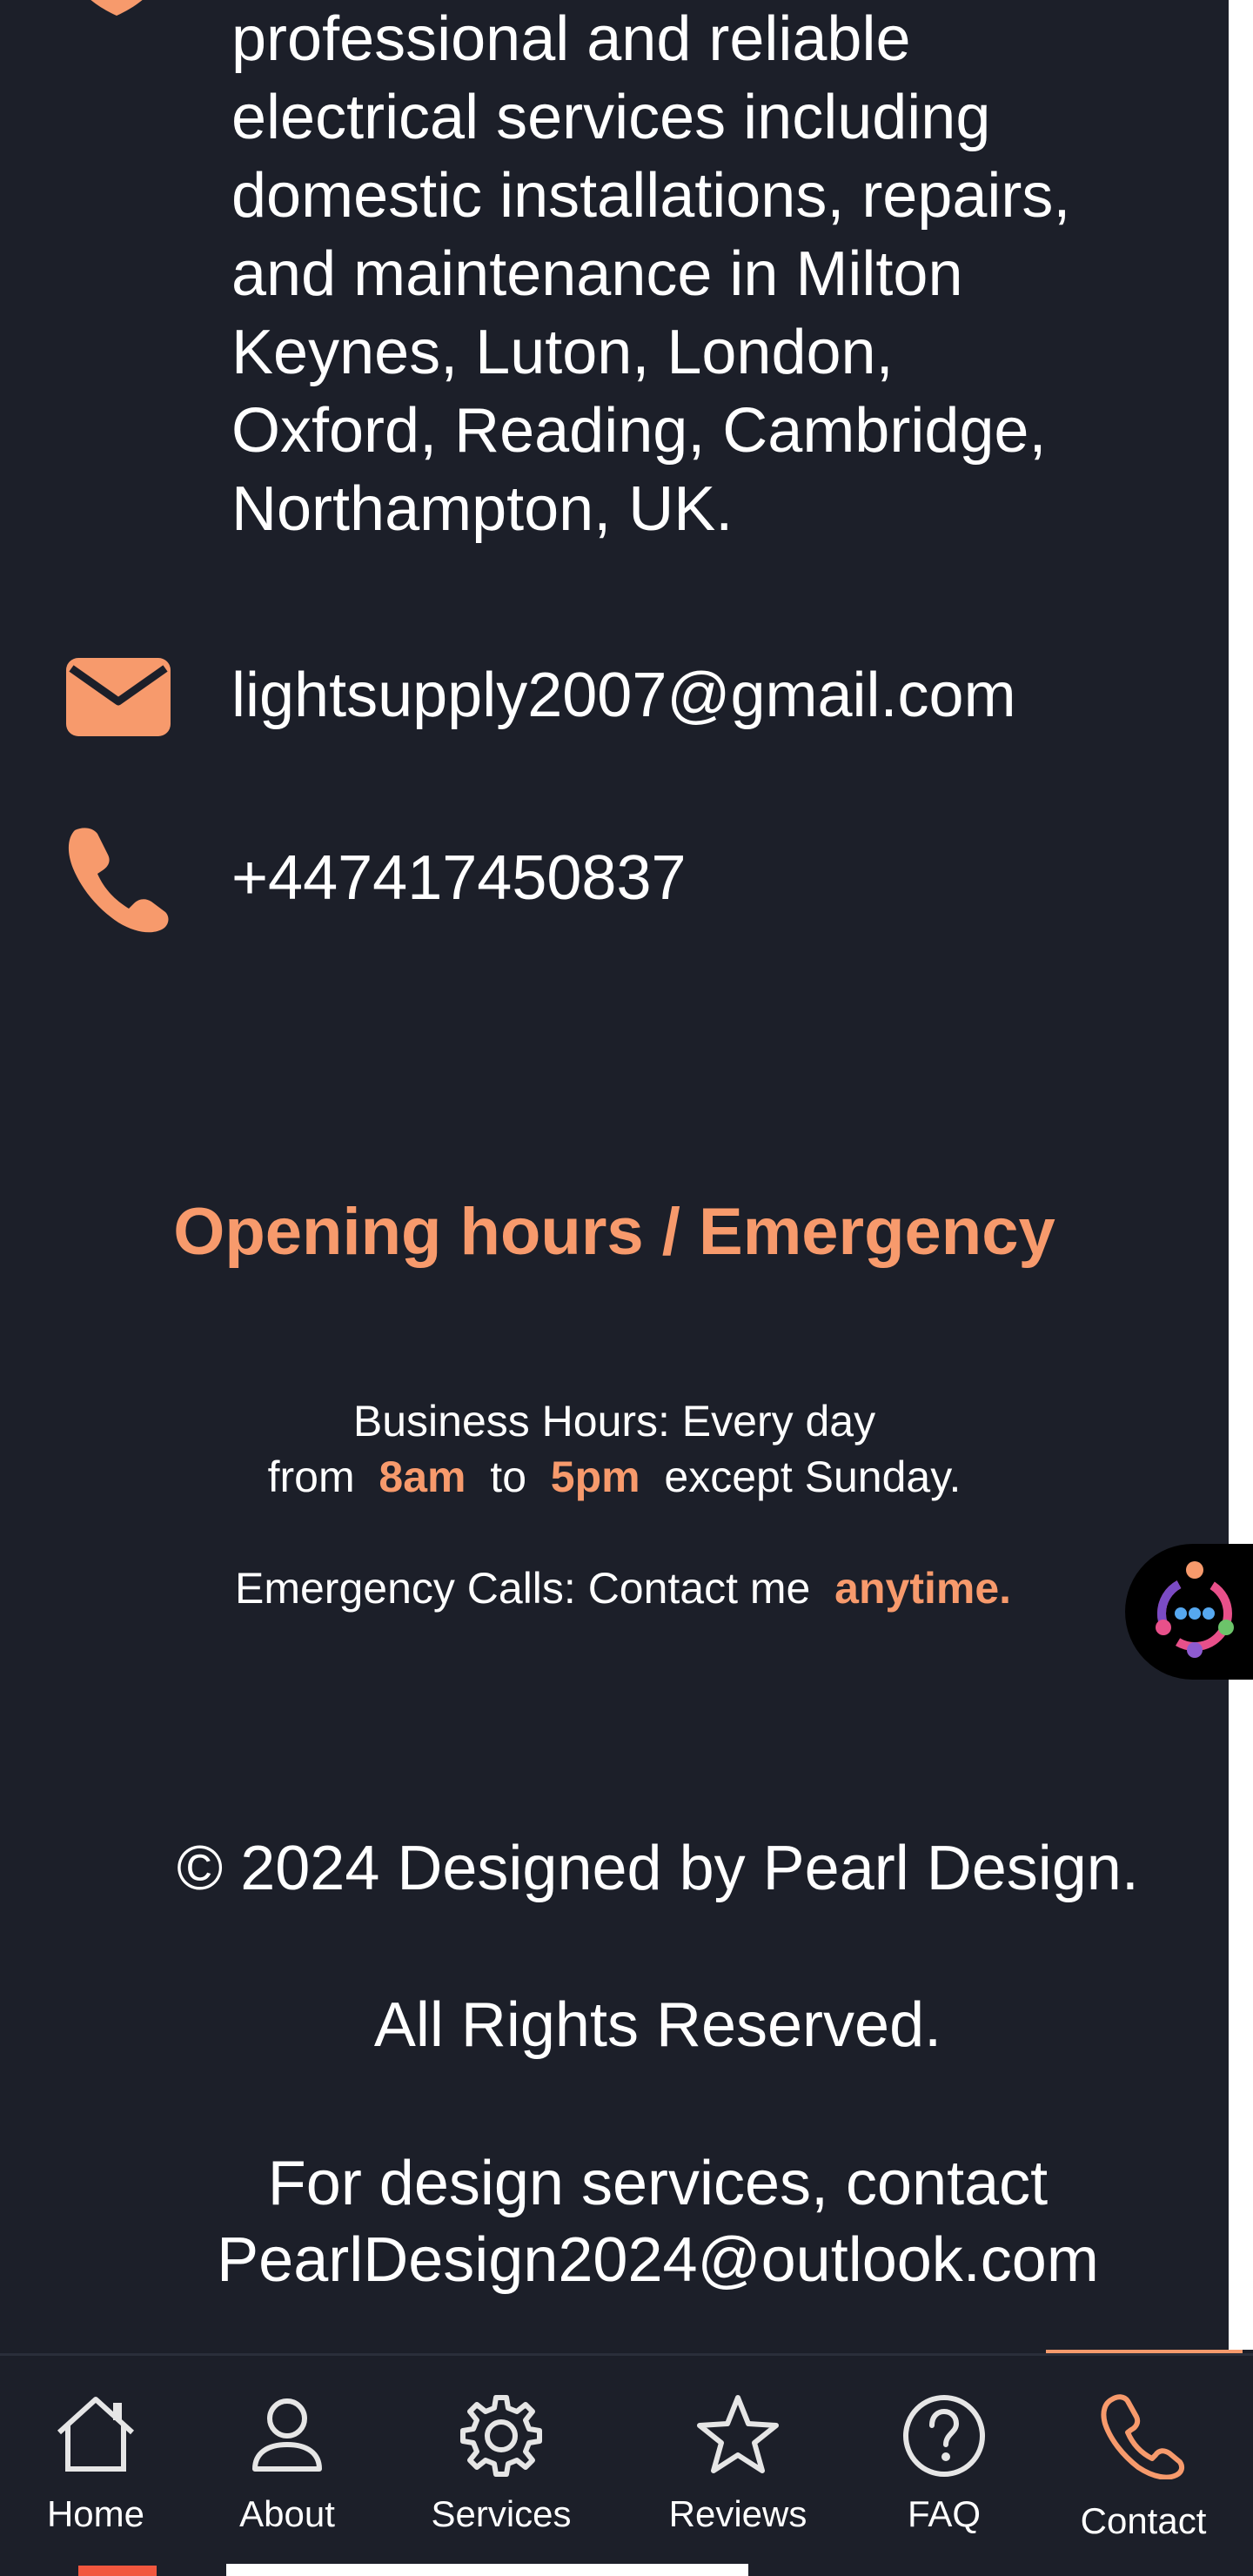 This screenshot has height=2576, width=1253. I want to click on nav-home: Home, so click(95, 2456).